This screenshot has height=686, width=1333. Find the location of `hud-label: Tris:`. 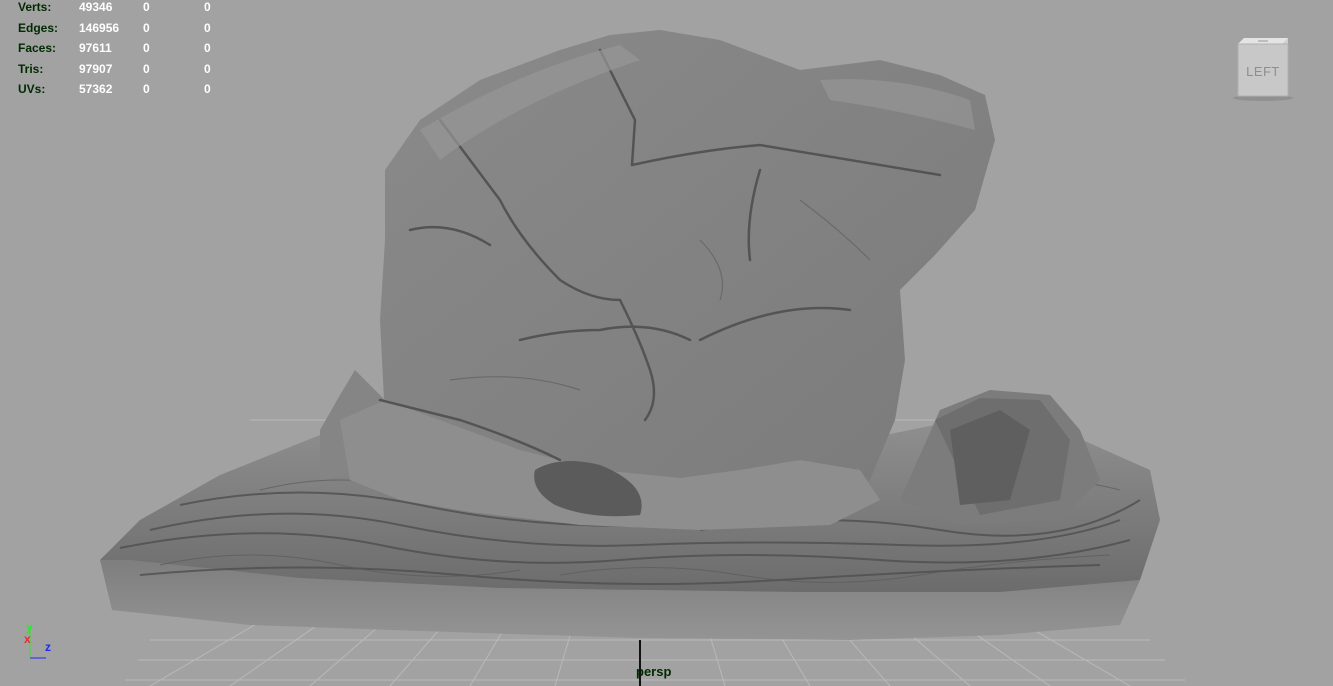

hud-label: Tris: is located at coordinates (31, 68).